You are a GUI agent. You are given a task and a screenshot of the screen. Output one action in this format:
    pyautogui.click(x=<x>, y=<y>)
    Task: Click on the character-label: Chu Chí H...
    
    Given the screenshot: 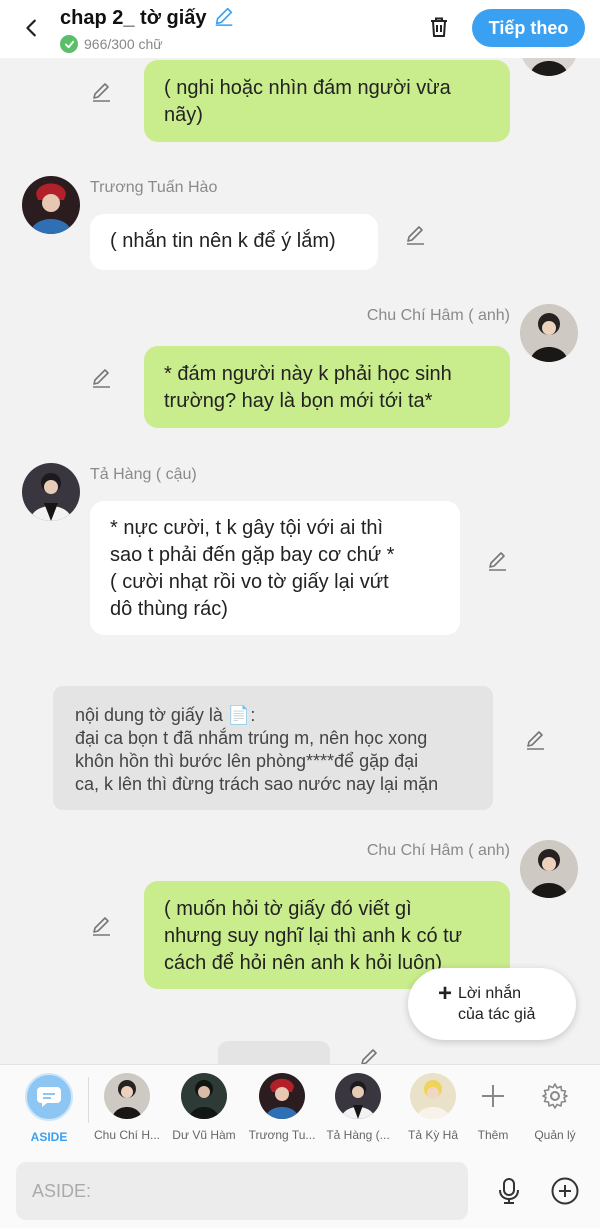 What is the action you would take?
    pyautogui.click(x=127, y=1135)
    